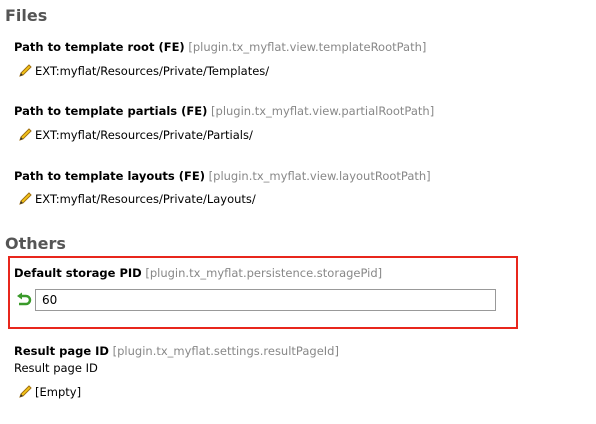 The height and width of the screenshot is (424, 596). Describe the element at coordinates (265, 300) in the screenshot. I see `storage-pid-input` at that location.